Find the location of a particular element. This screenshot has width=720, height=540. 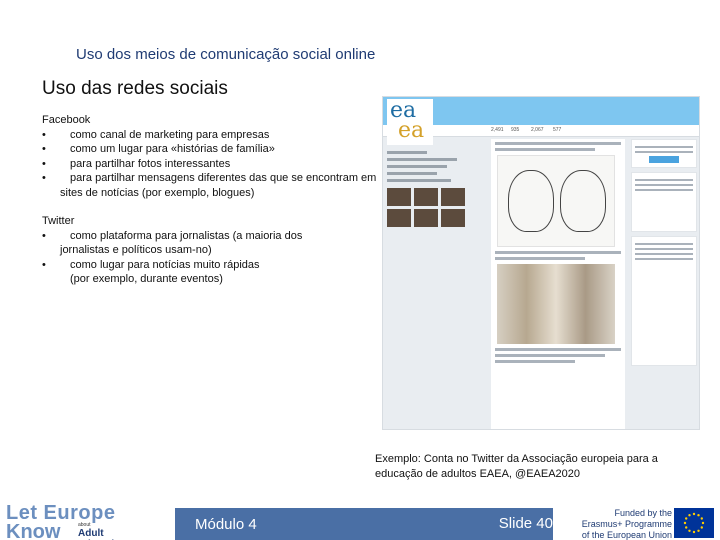

funding-line: Funded by the is located at coordinates (643, 513).